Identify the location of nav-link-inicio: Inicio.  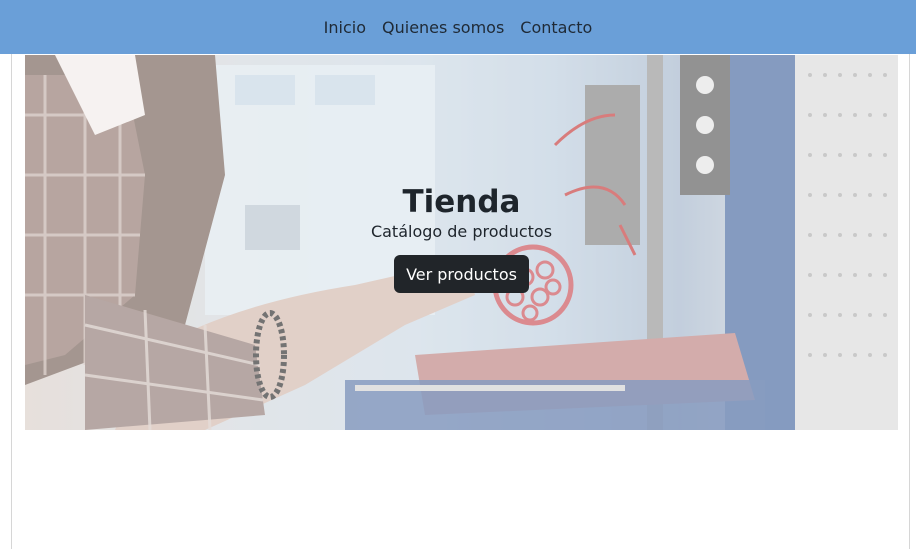
(345, 27).